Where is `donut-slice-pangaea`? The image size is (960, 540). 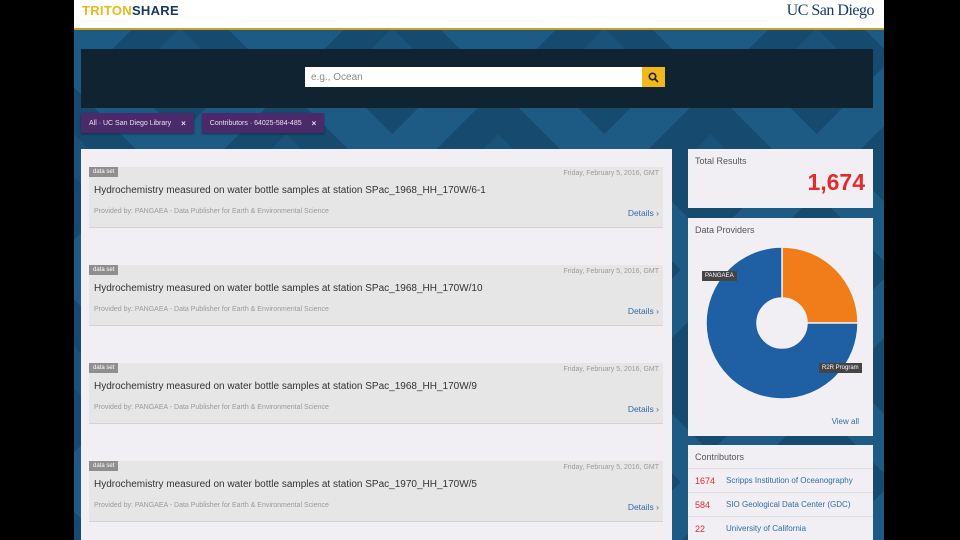
donut-slice-pangaea is located at coordinates (820, 285).